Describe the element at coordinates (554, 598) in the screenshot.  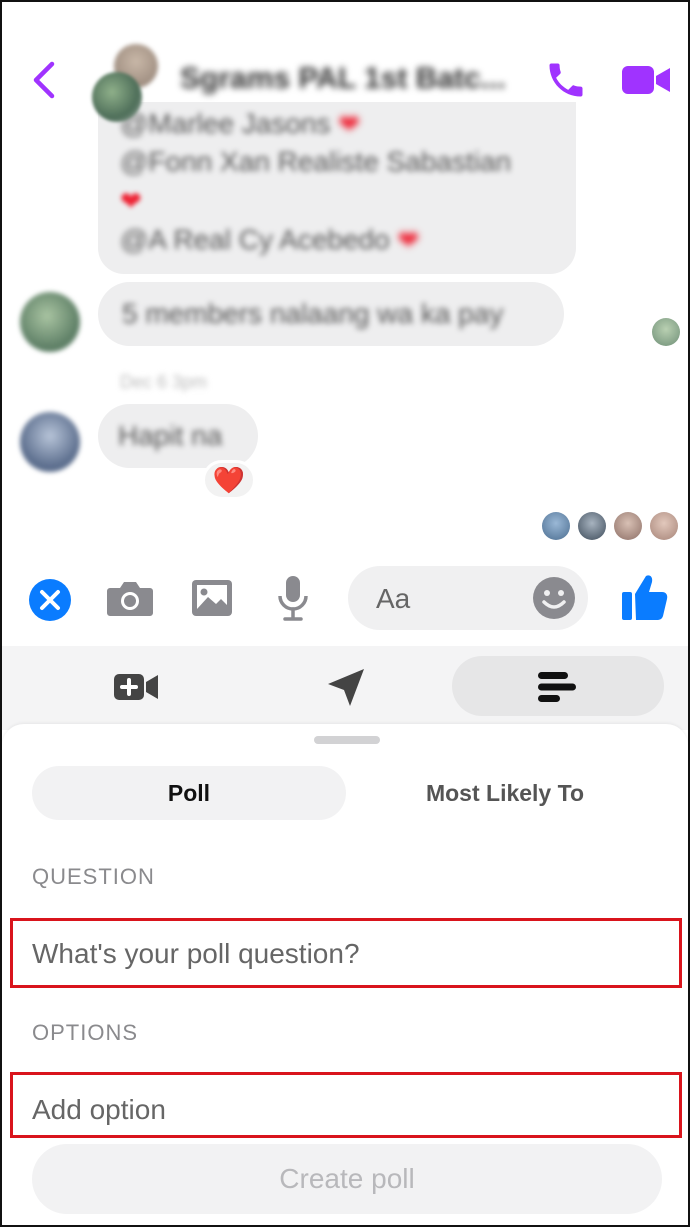
I see `emoji-icon` at that location.